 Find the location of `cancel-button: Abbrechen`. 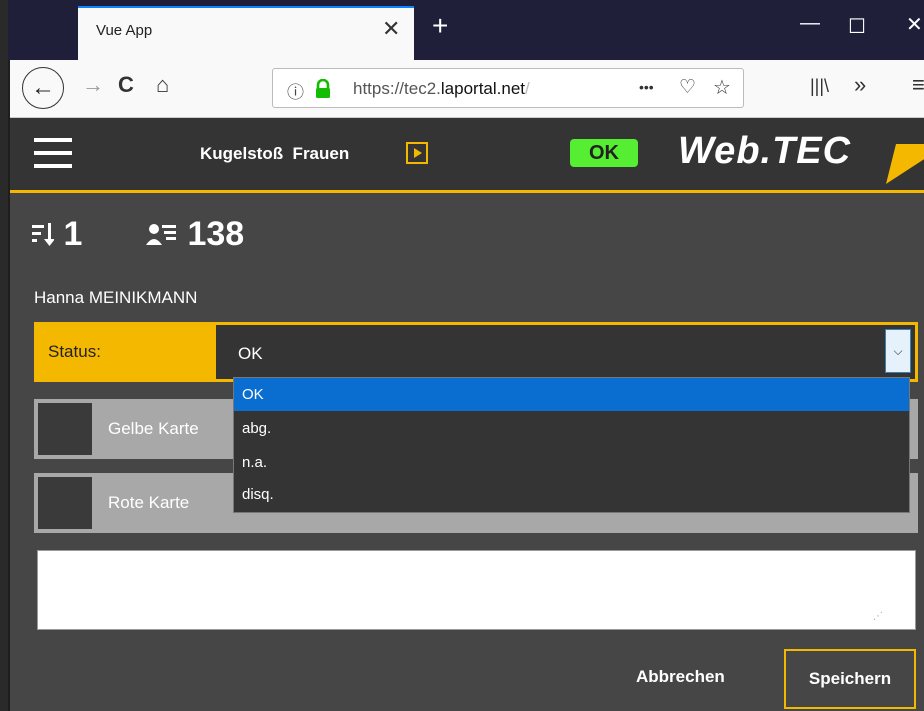

cancel-button: Abbrechen is located at coordinates (680, 677).